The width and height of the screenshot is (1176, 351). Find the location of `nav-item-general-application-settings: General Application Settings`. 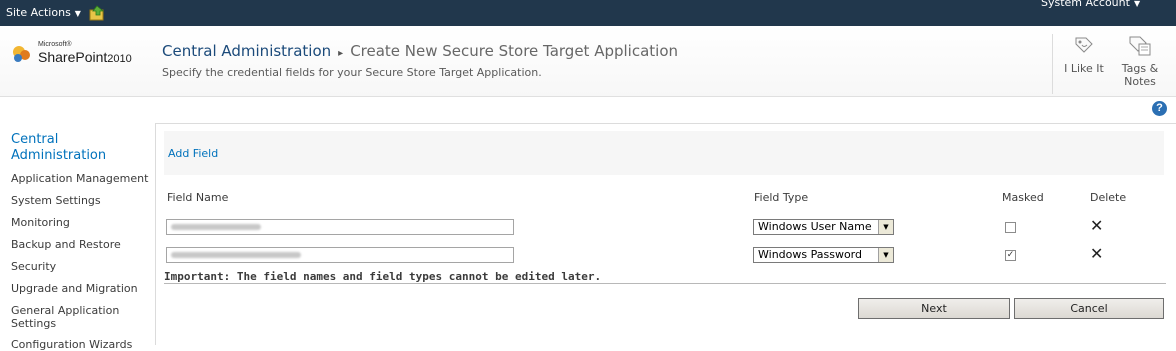

nav-item-general-application-settings: General Application Settings is located at coordinates (81, 317).